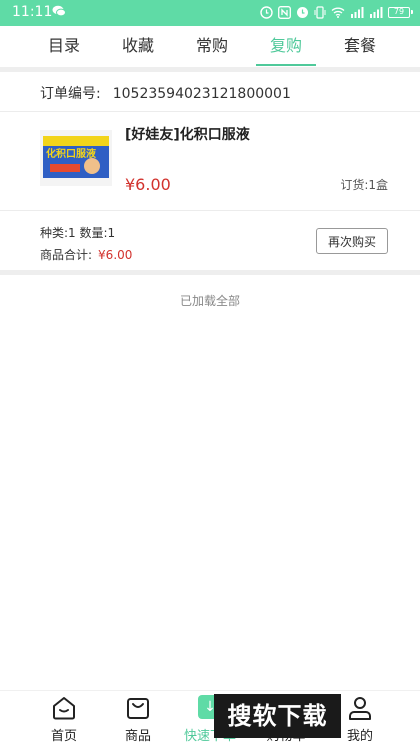 The height and width of the screenshot is (746, 420). What do you see at coordinates (352, 241) in the screenshot?
I see `reorder-button: 再次购买` at bounding box center [352, 241].